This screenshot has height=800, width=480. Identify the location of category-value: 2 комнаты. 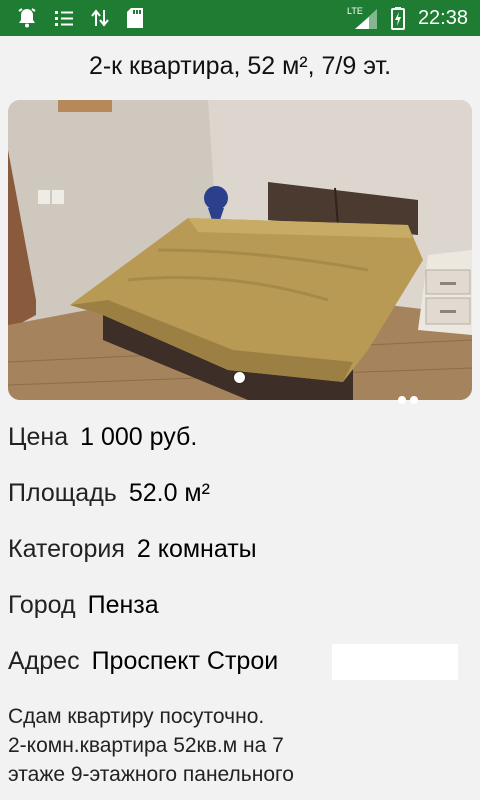
(196, 549).